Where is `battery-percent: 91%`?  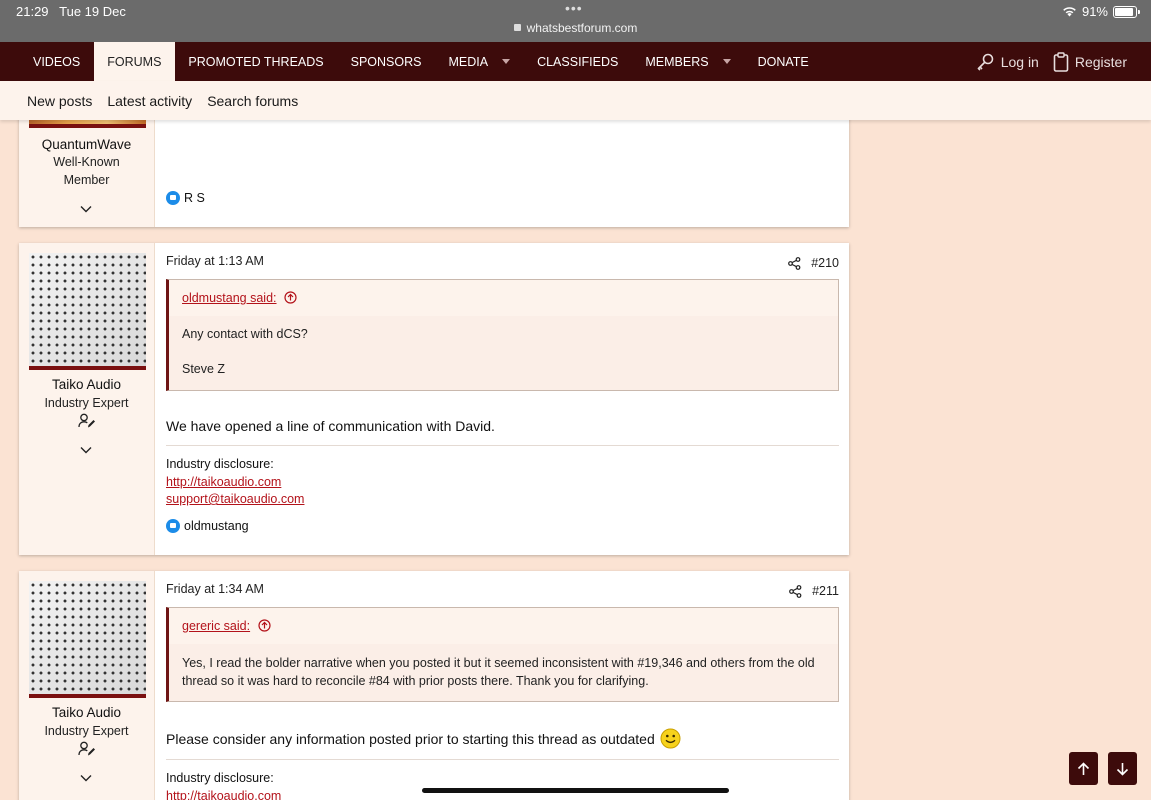
battery-percent: 91% is located at coordinates (1094, 11).